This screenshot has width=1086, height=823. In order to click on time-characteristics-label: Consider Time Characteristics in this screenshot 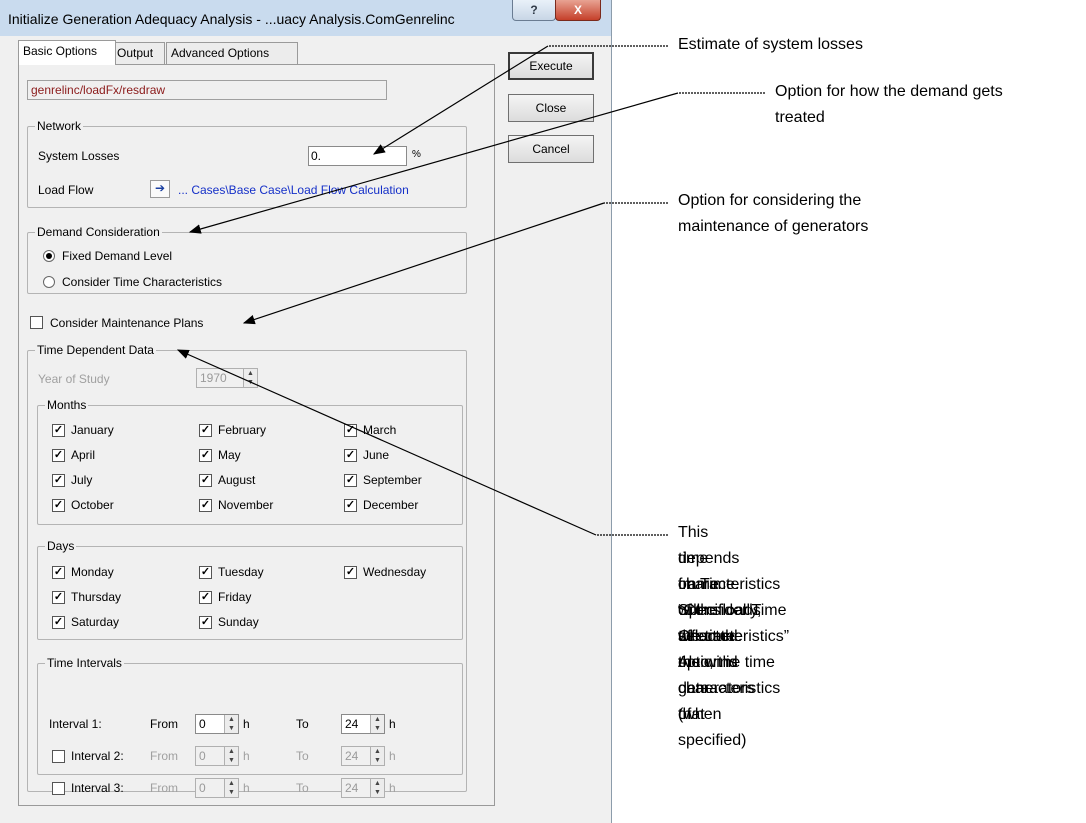, I will do `click(142, 282)`.